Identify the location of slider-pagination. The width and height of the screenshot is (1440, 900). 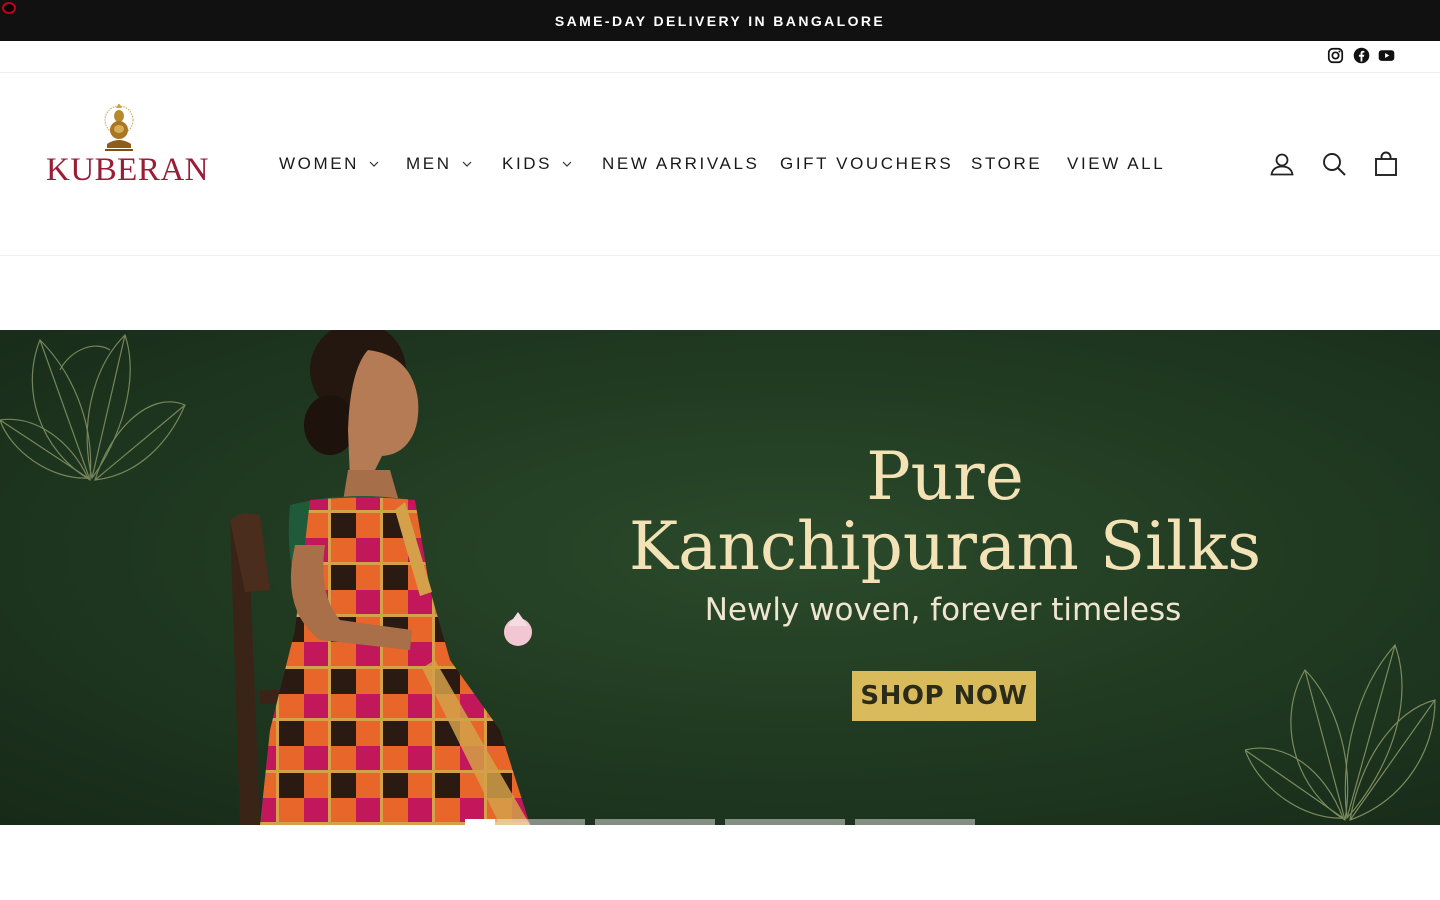
(720, 822).